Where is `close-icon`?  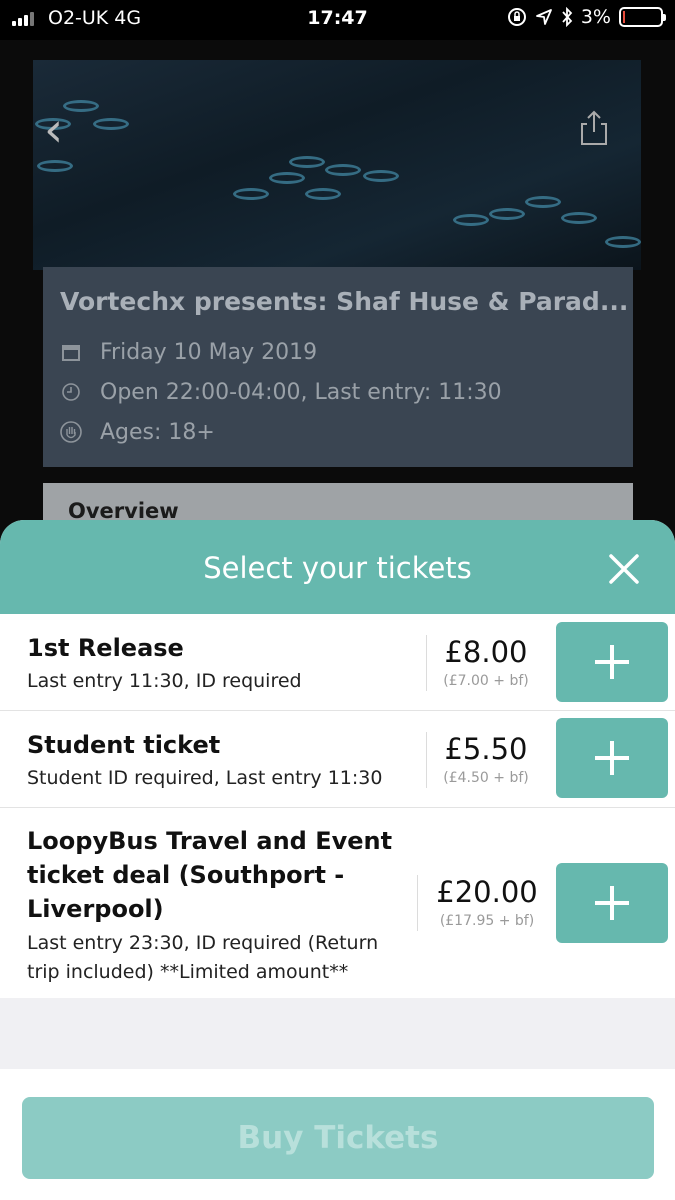 close-icon is located at coordinates (624, 569).